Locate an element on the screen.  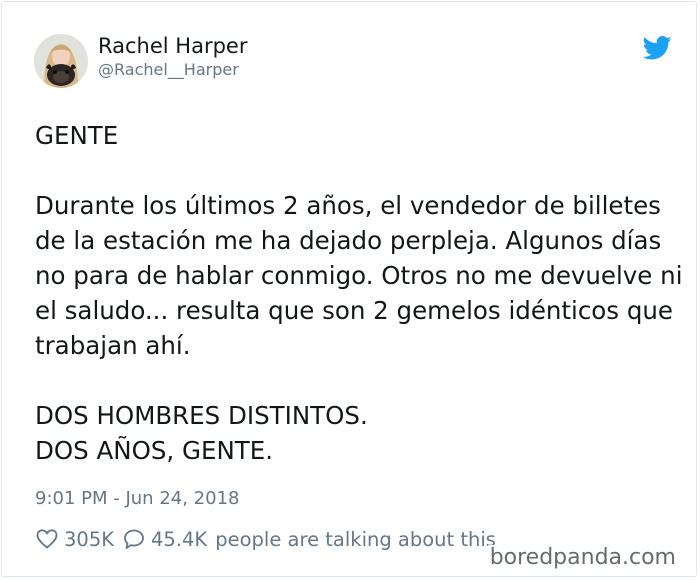
paragraph-conclusion: DOS HOMBRES DISTINTOS. DOS AÑOS, GENTE. is located at coordinates (360, 433).